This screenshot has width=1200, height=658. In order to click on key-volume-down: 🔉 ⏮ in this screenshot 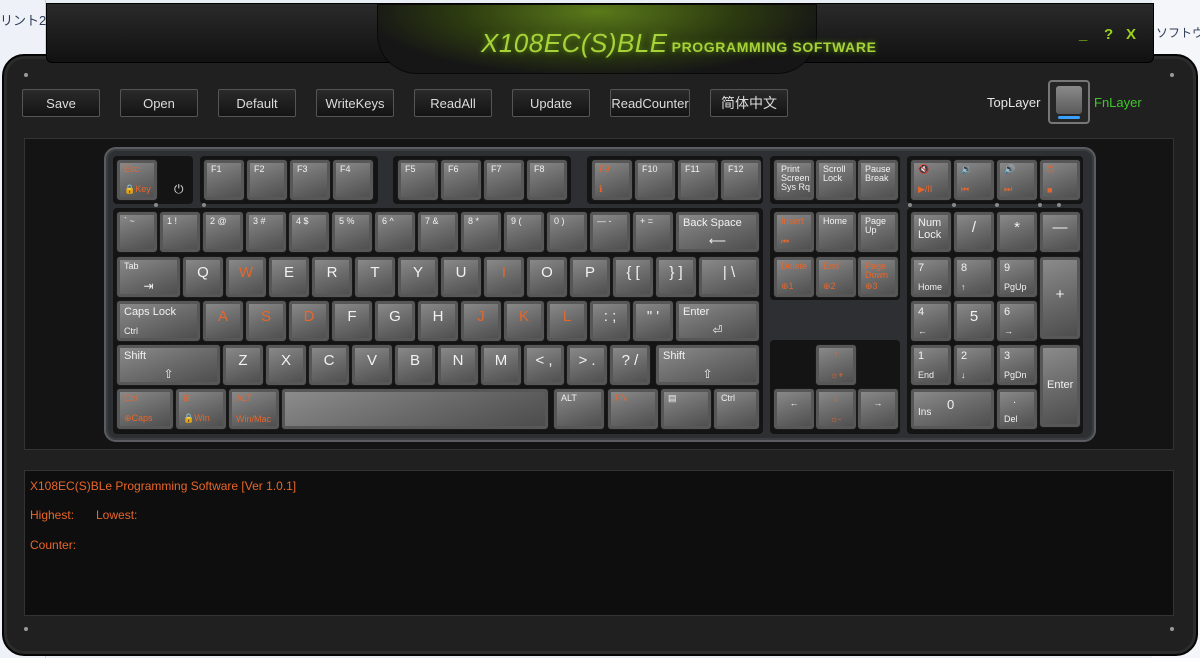, I will do `click(974, 180)`.